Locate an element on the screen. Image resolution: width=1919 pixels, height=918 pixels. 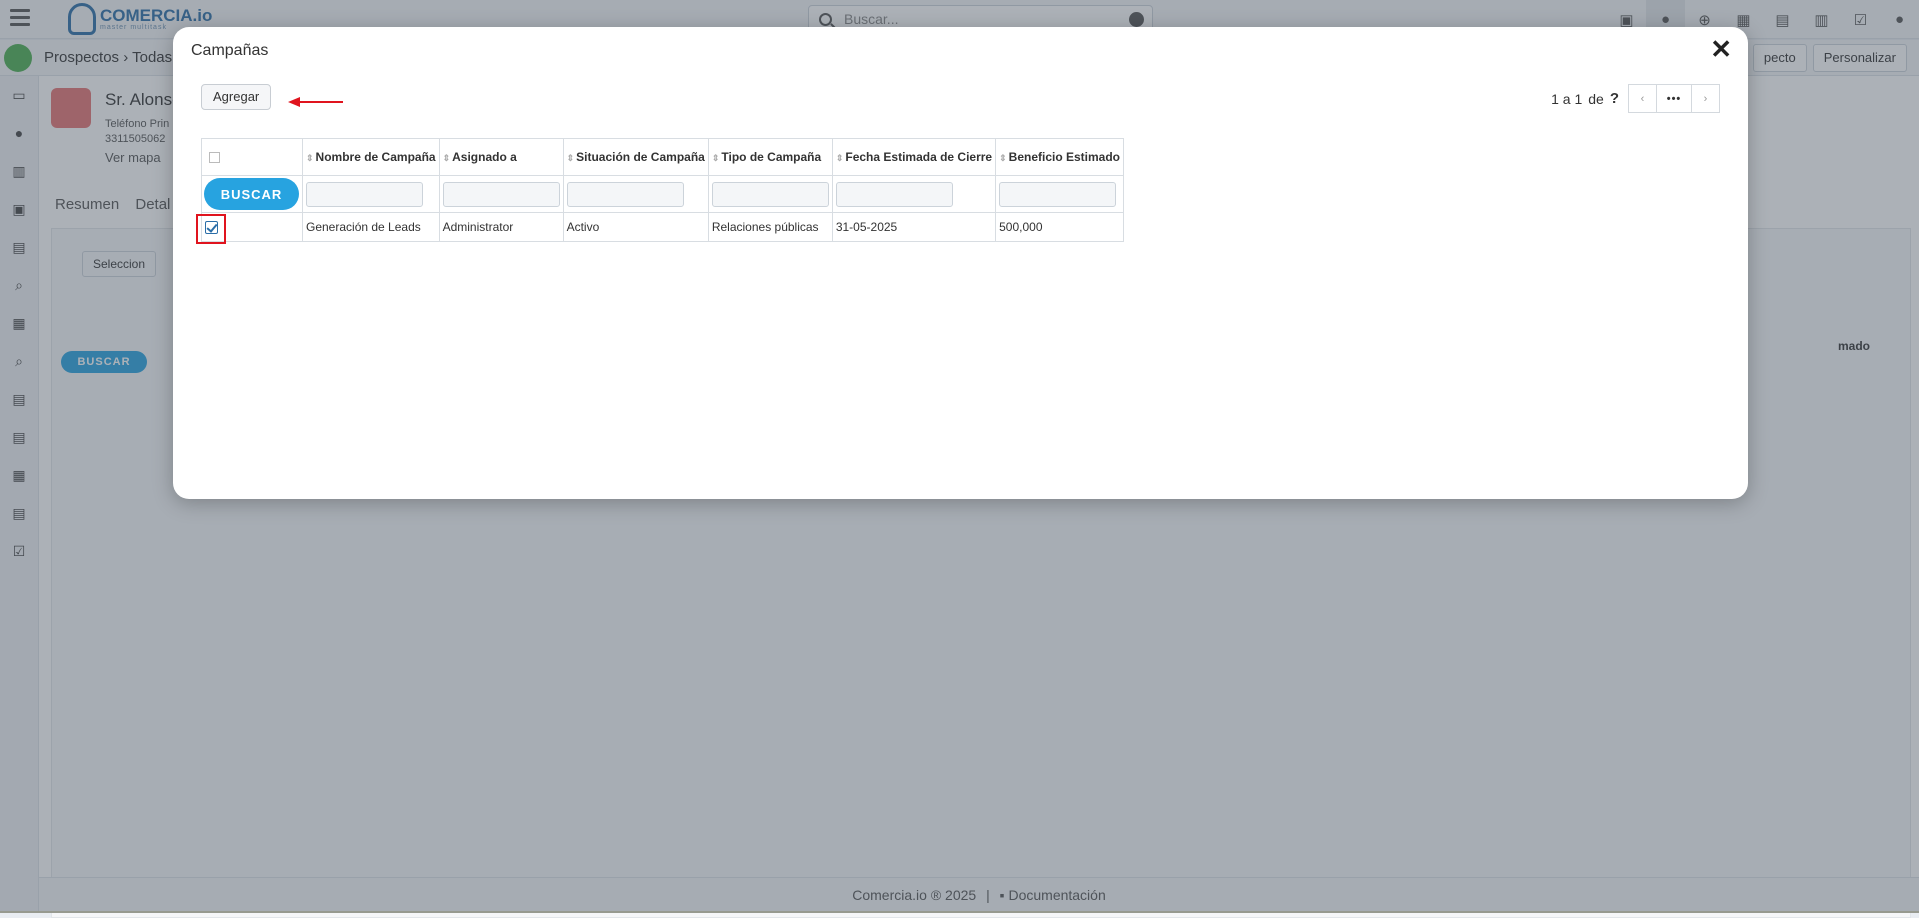
column-header-label: Nombre de Campaña is located at coordinates (375, 157).